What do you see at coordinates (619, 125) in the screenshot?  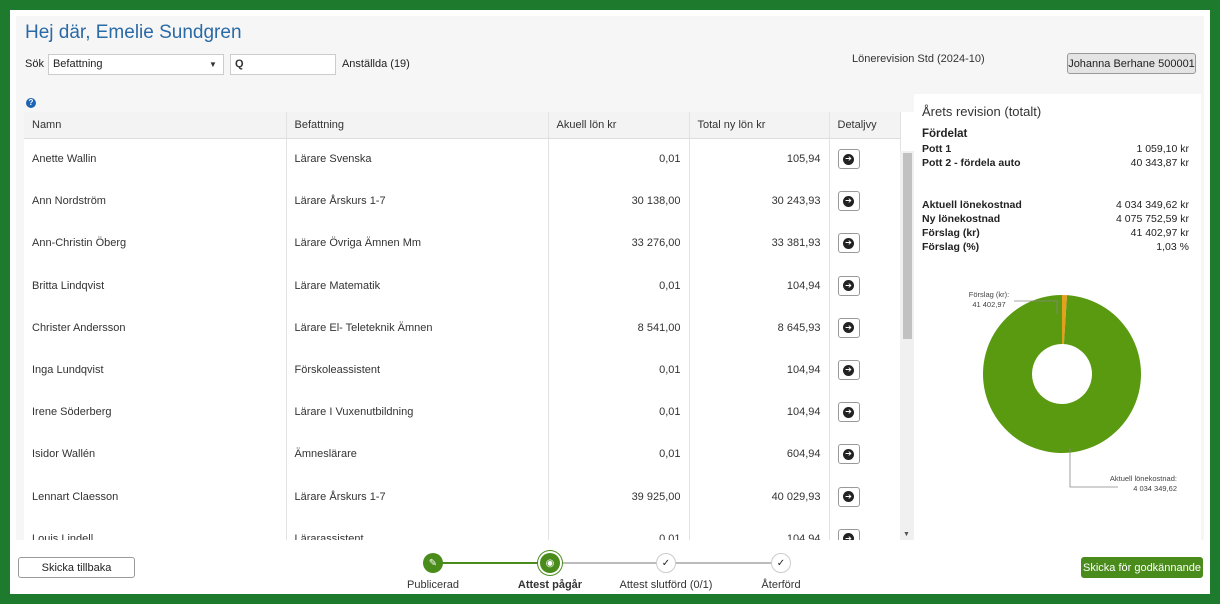 I see `column-header-current-salary: Akuell lön kr` at bounding box center [619, 125].